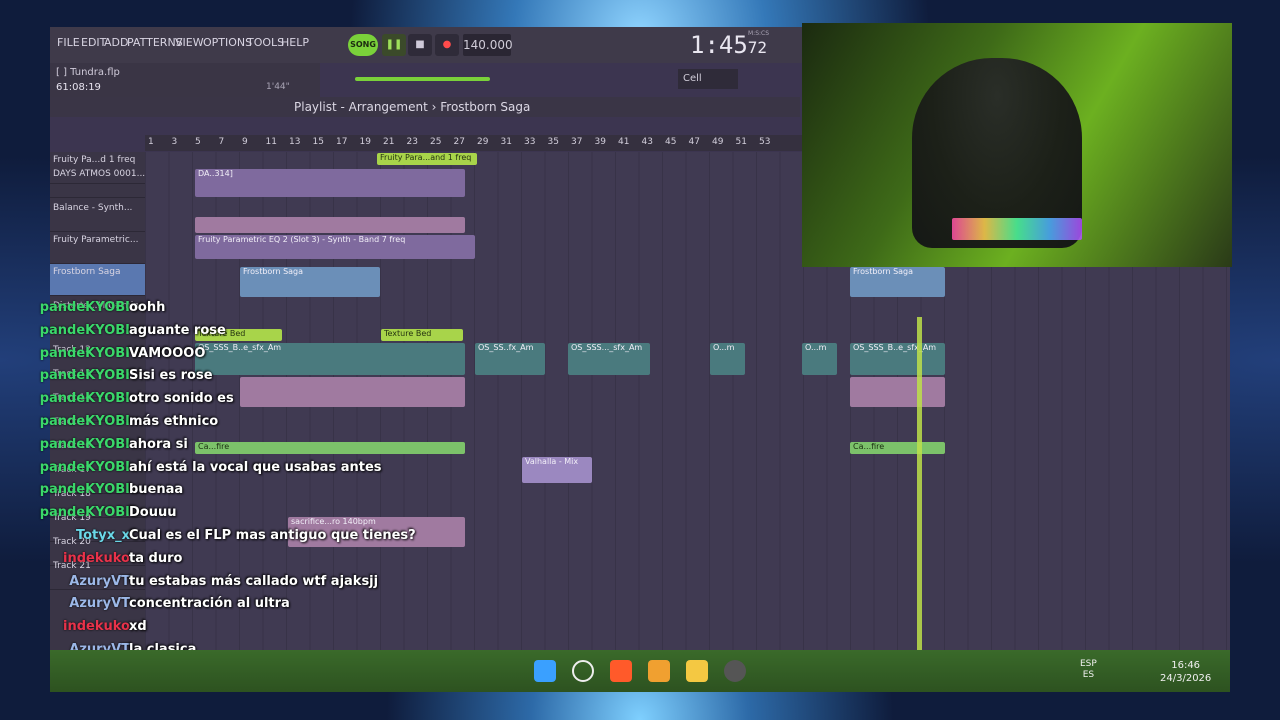 The image size is (1280, 720). What do you see at coordinates (483, 142) in the screenshot?
I see `ruler-tick: 29` at bounding box center [483, 142].